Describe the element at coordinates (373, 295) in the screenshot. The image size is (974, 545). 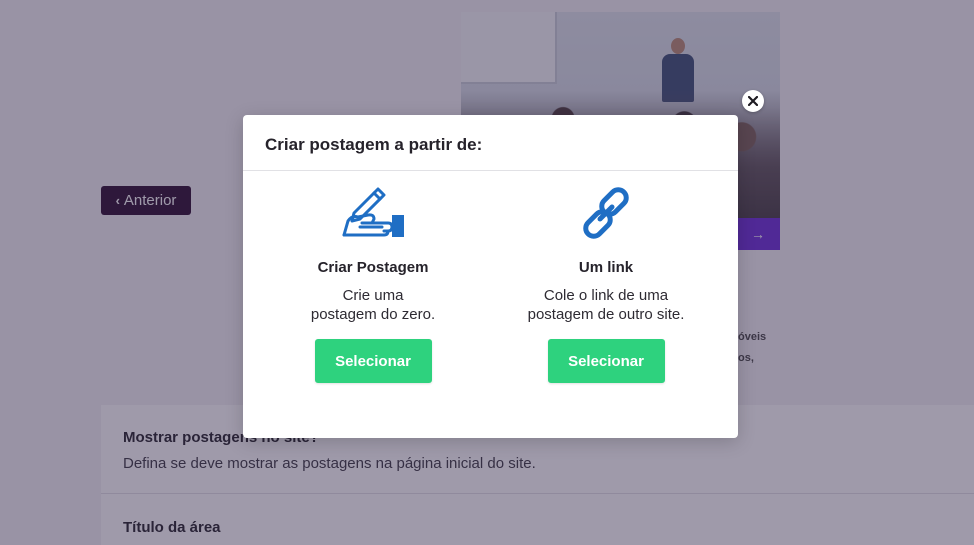
I see `option-description-line: Crie uma` at that location.